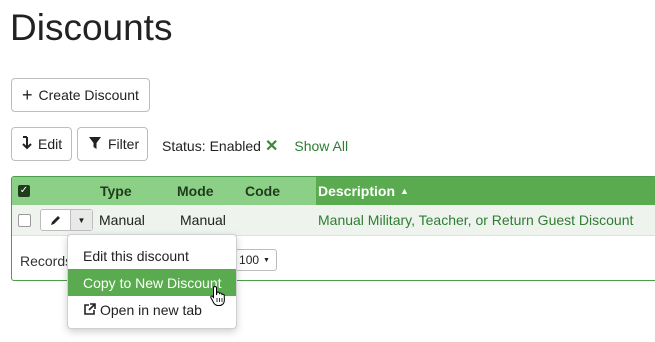 Image resolution: width=655 pixels, height=342 pixels. Describe the element at coordinates (50, 144) in the screenshot. I see `edit-label: Edit` at that location.